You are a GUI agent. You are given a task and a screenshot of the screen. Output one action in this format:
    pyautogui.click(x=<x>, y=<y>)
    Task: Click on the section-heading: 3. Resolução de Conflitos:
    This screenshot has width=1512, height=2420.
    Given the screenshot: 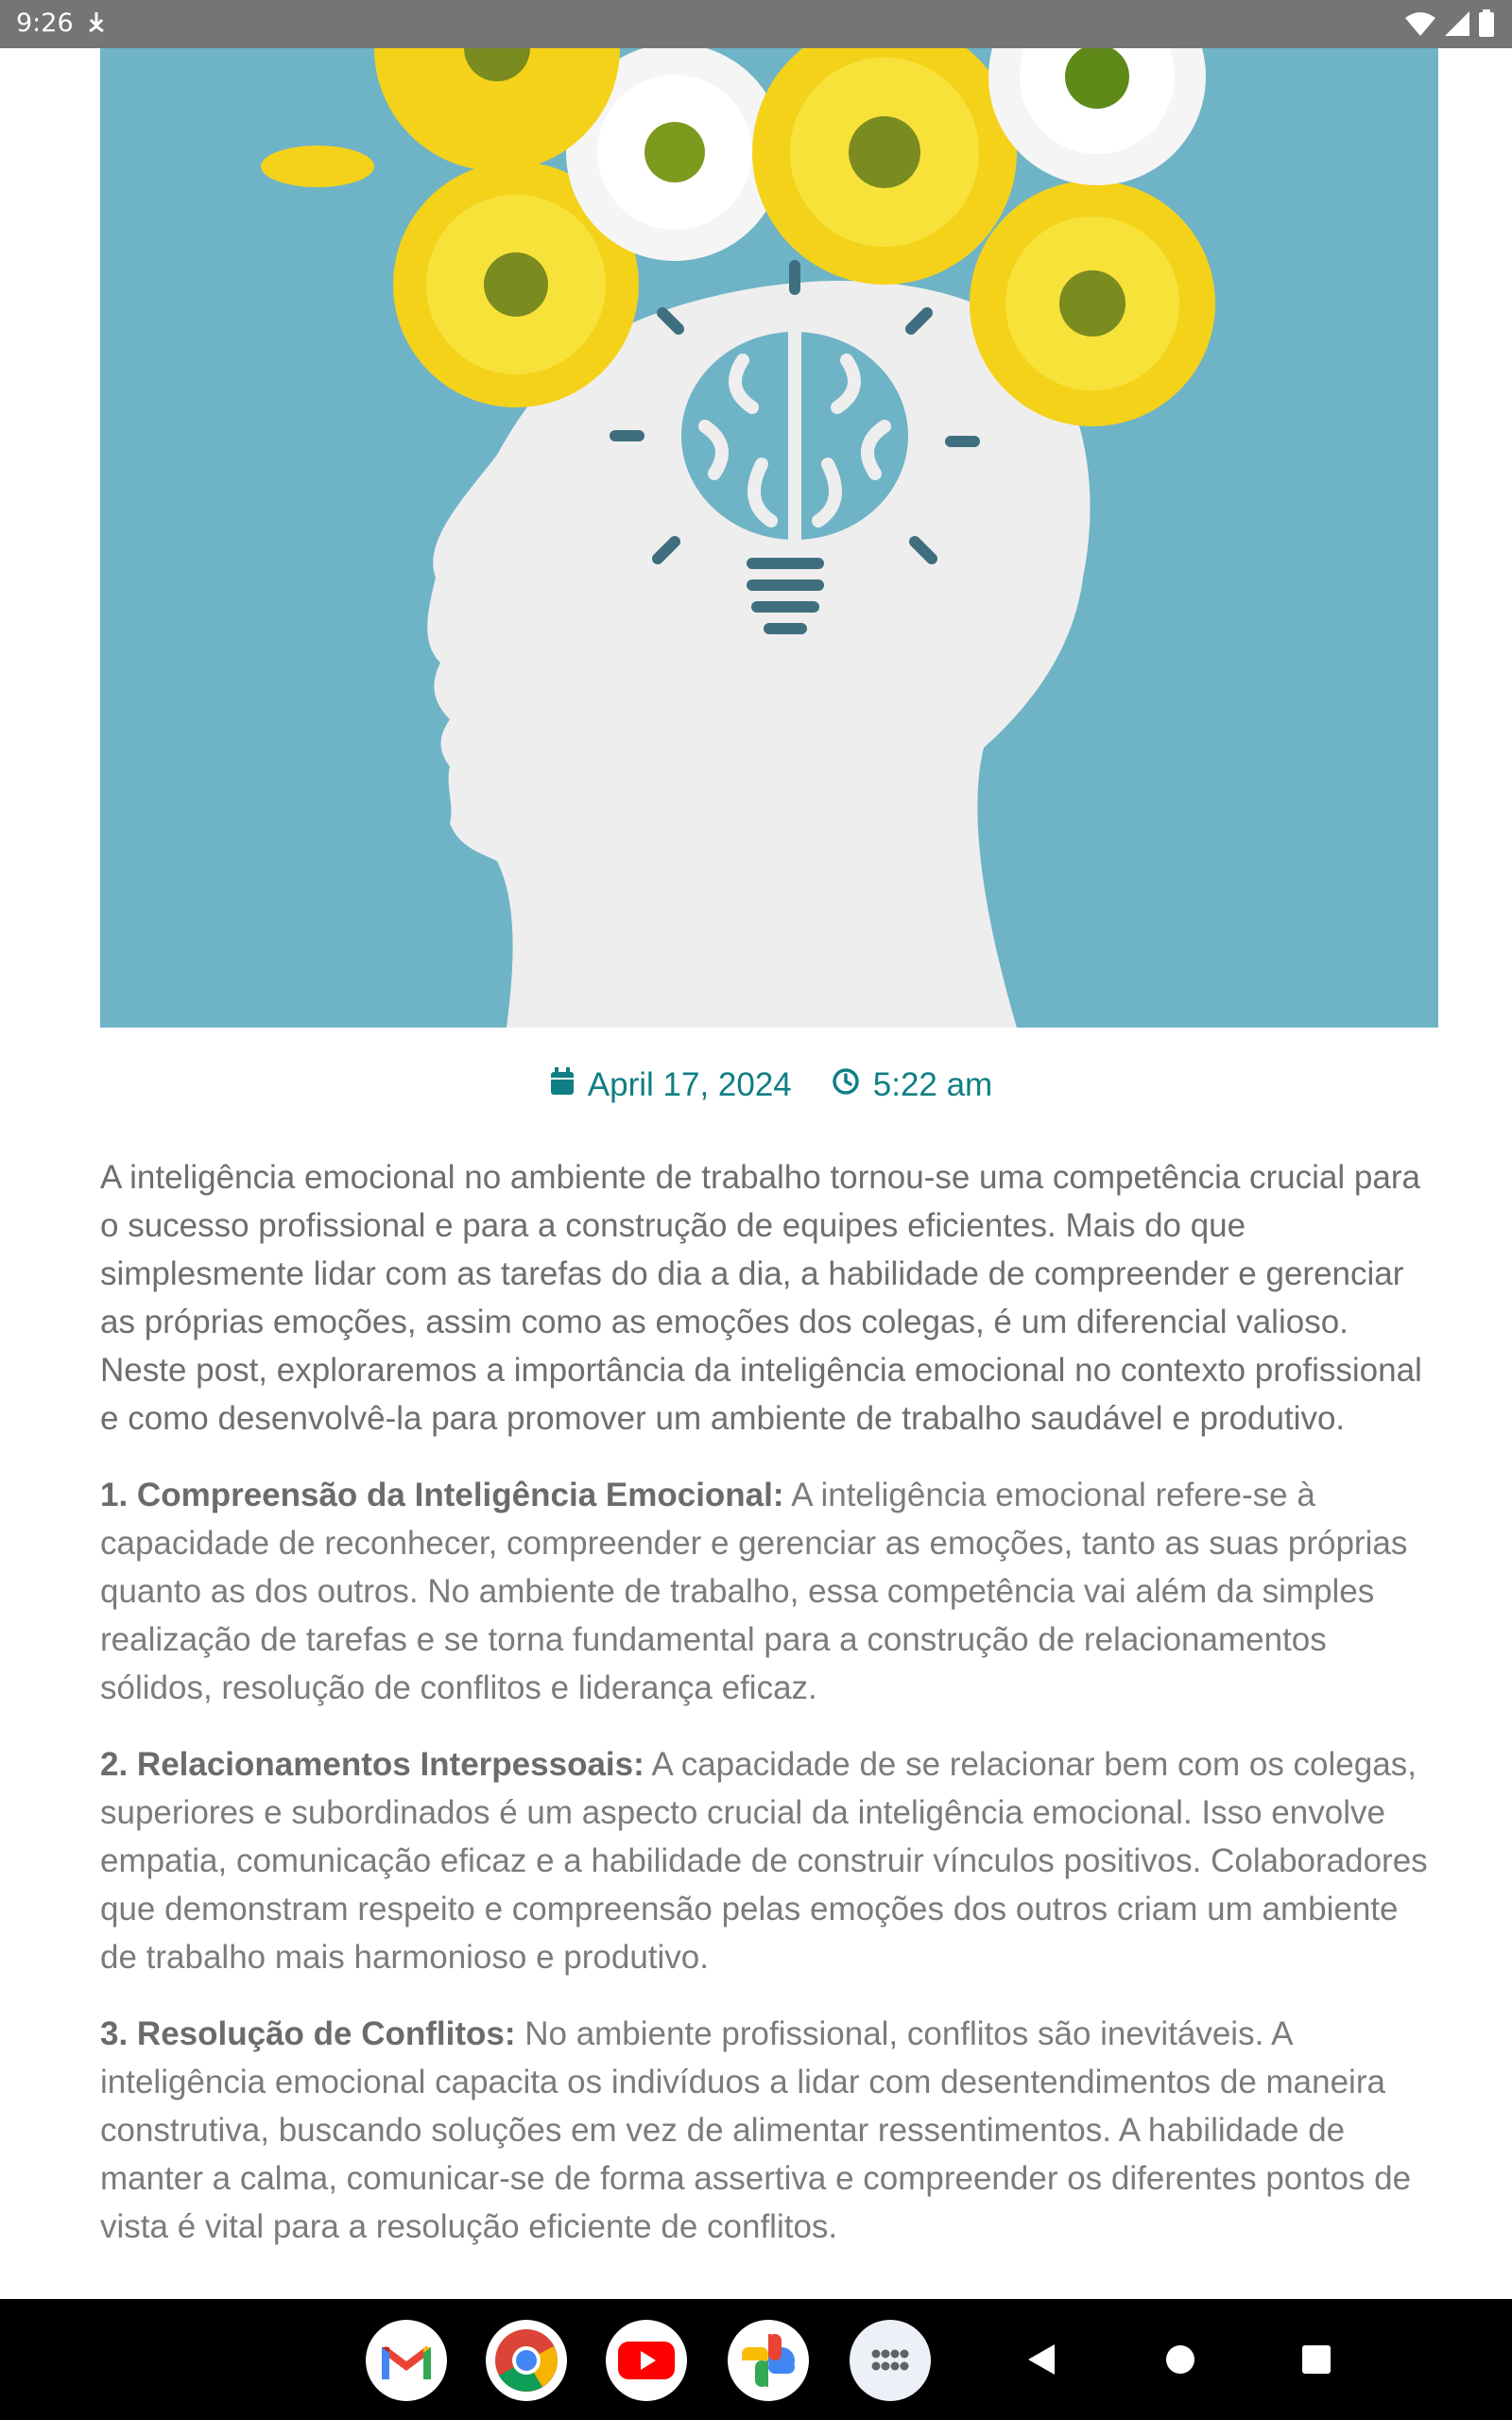 What is the action you would take?
    pyautogui.click(x=308, y=2033)
    